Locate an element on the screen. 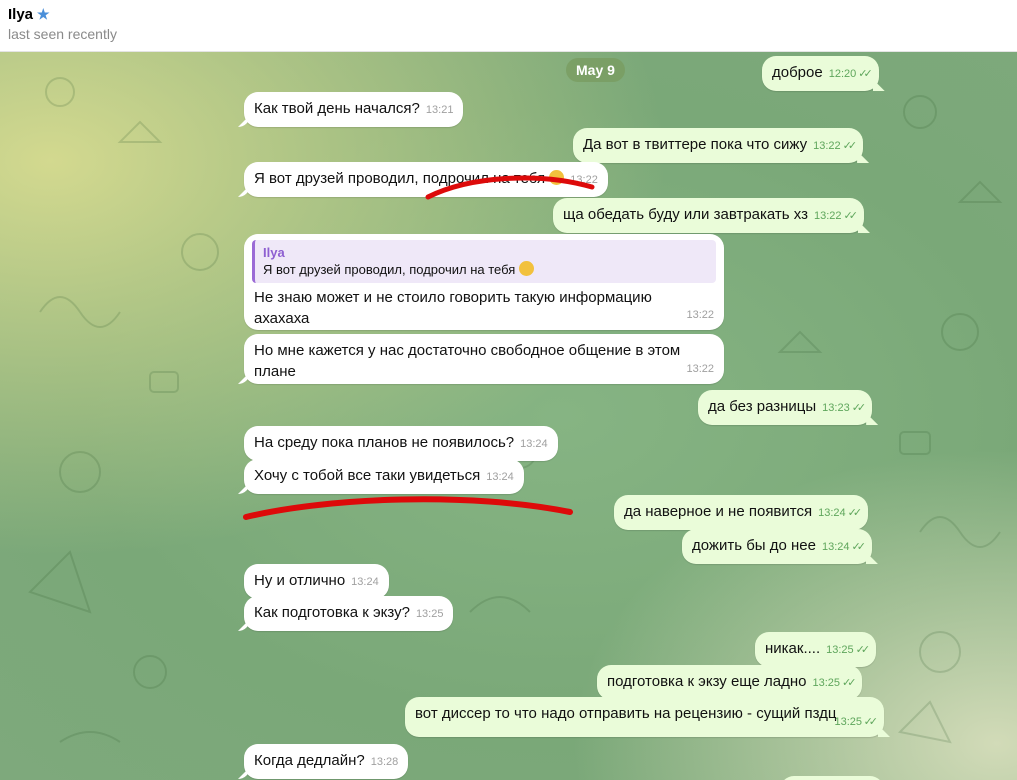 This screenshot has height=780, width=1017. message-time: 13:23 is located at coordinates (836, 408).